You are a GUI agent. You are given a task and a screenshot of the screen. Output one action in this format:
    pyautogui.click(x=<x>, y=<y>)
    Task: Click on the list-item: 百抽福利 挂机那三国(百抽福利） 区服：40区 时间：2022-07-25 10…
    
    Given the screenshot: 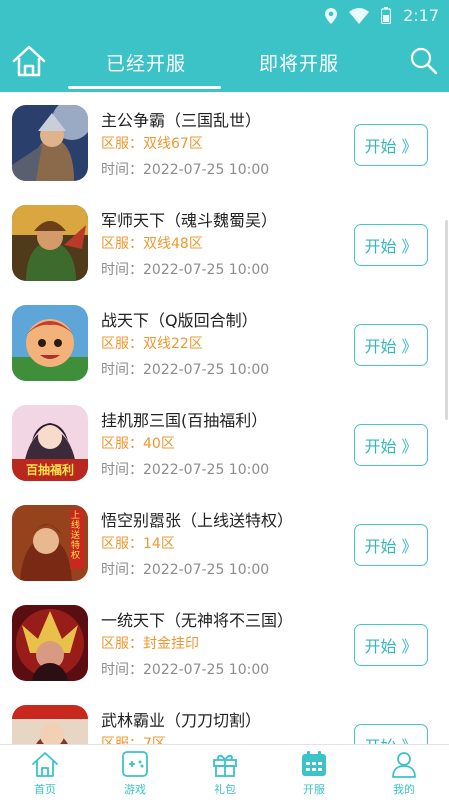 What is the action you would take?
    pyautogui.click(x=224, y=442)
    